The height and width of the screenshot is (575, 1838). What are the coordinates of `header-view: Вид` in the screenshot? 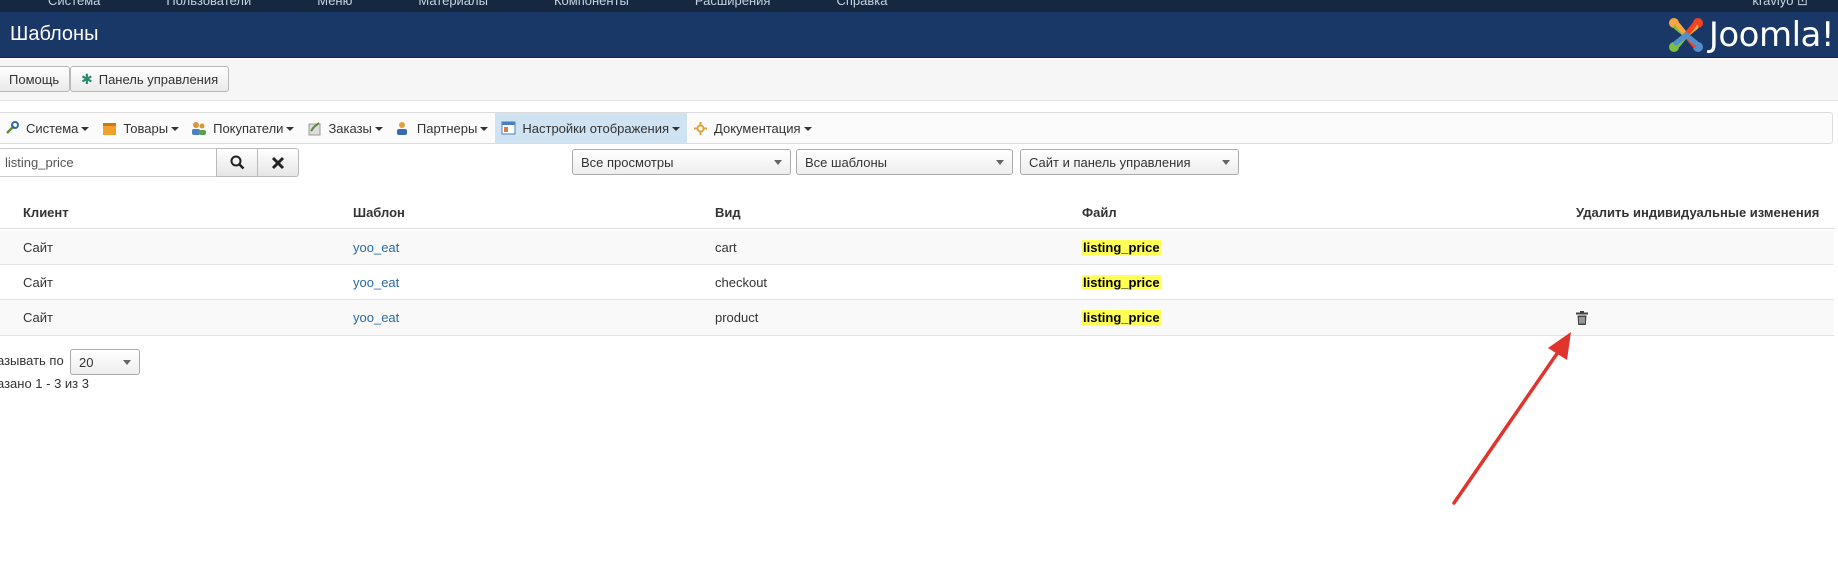 It's located at (728, 212).